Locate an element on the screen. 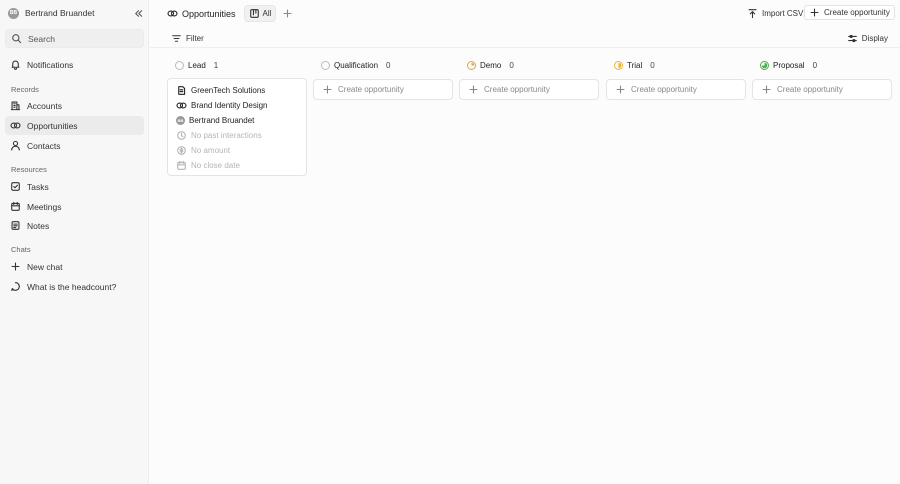 The height and width of the screenshot is (484, 900). sidebar-item-notifications: Notifications is located at coordinates (74, 64).